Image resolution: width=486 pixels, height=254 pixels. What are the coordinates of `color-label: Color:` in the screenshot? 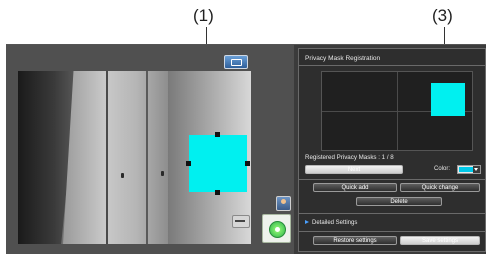 It's located at (442, 169).